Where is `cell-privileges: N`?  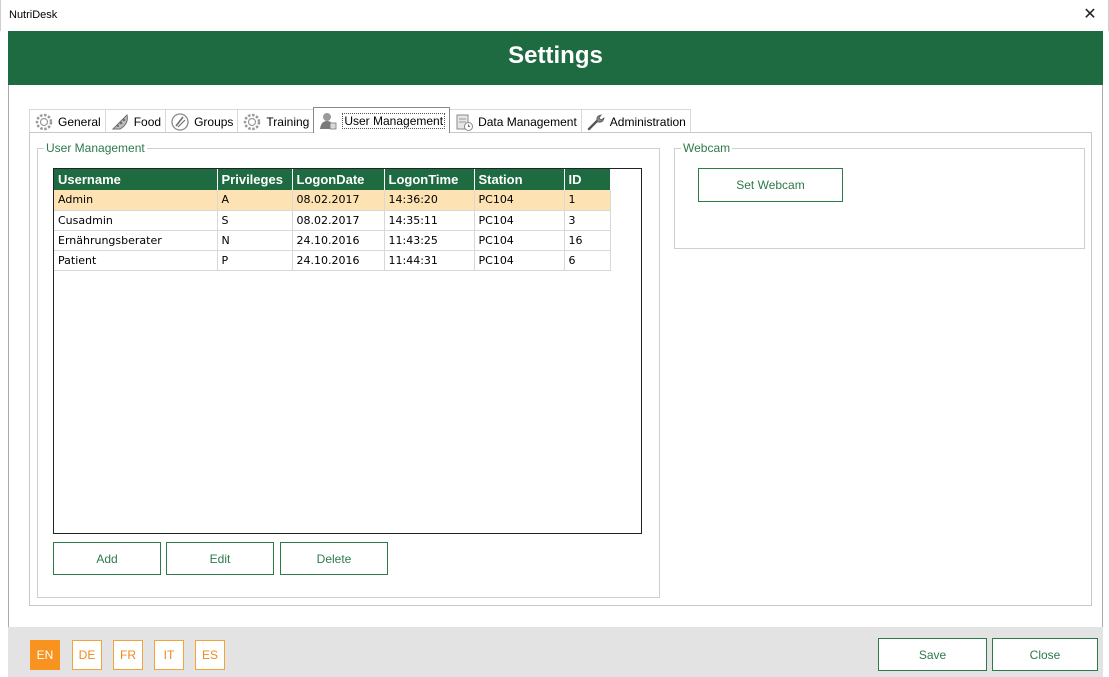 cell-privileges: N is located at coordinates (255, 240).